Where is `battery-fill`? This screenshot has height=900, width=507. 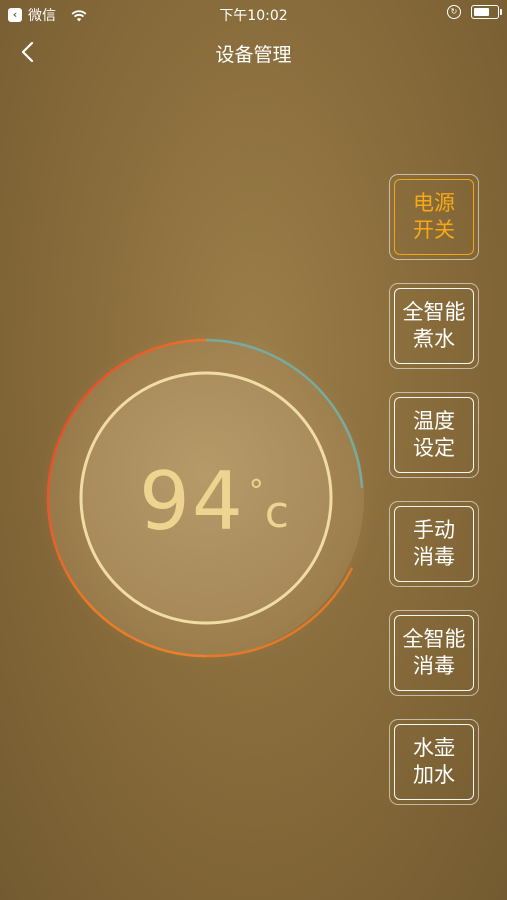 battery-fill is located at coordinates (481, 12).